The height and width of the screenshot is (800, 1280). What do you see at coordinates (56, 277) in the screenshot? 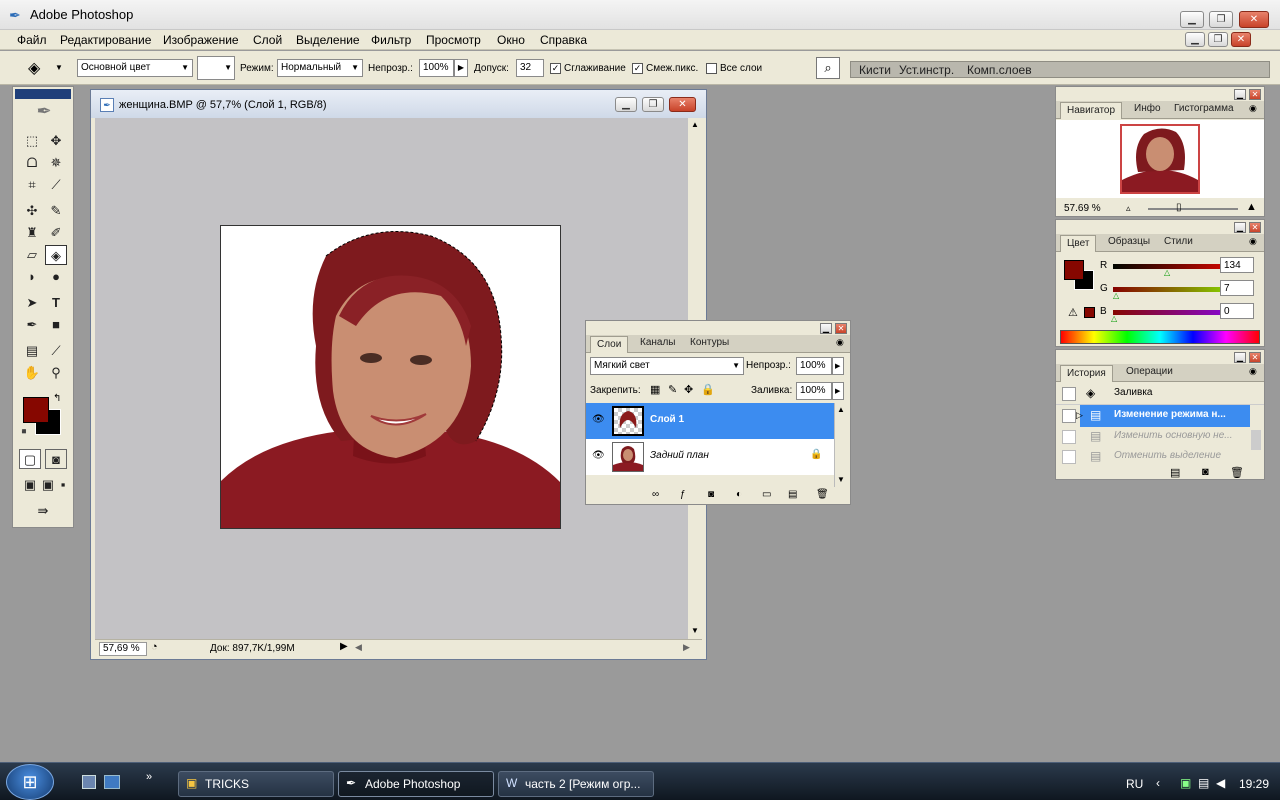
I see `dodge-tool-icon: ●` at bounding box center [56, 277].